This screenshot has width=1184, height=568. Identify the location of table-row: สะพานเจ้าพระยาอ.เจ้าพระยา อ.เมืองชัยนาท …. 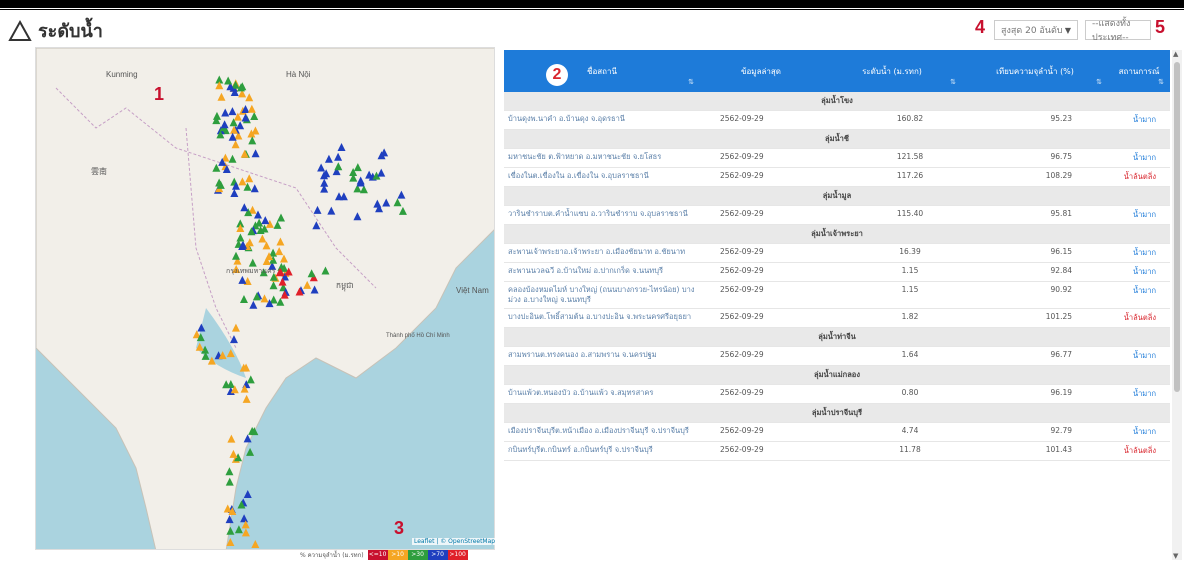
(837, 253).